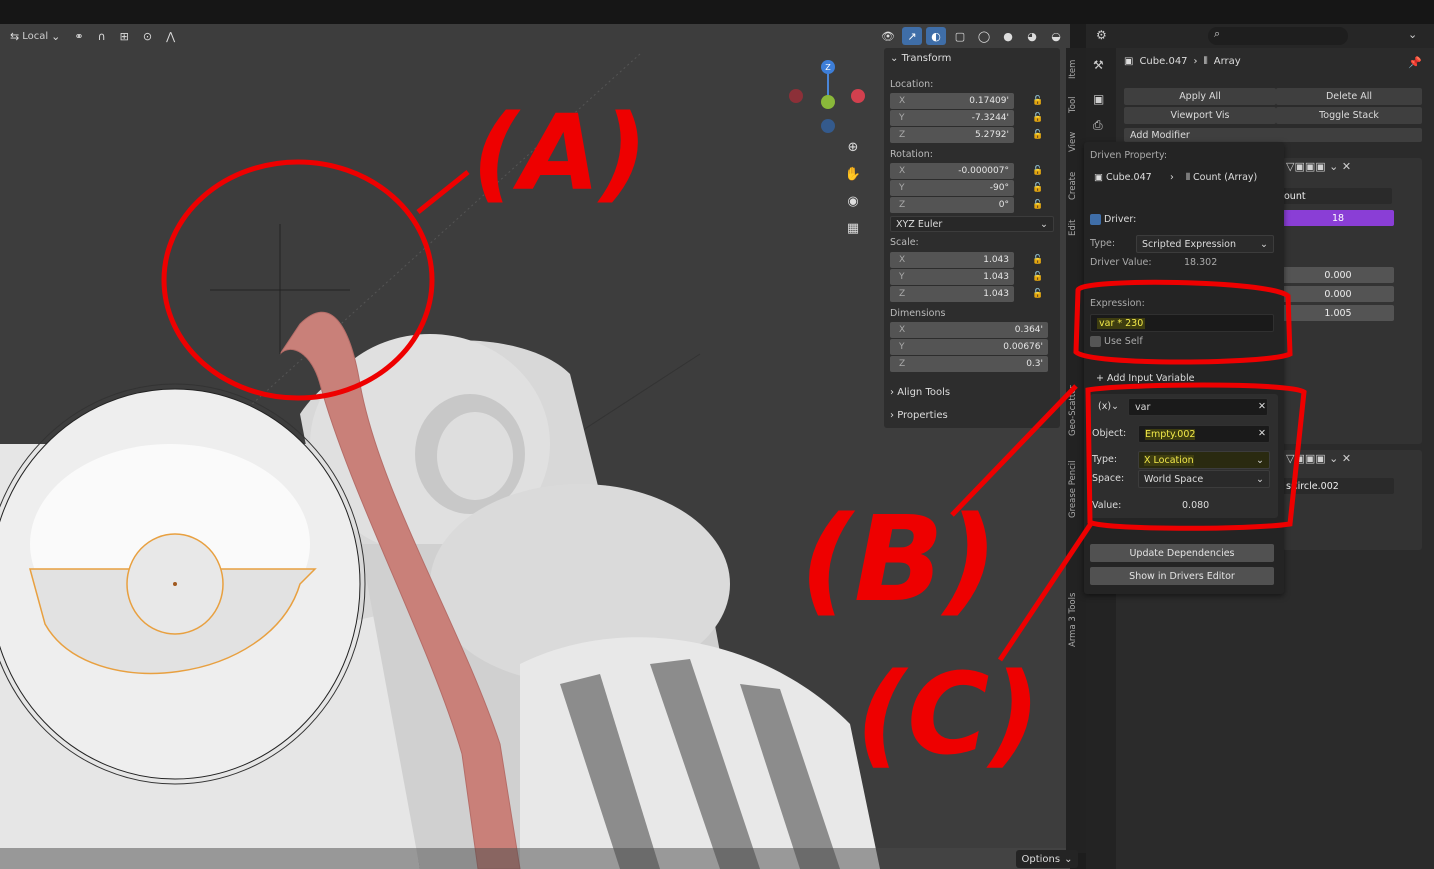 The width and height of the screenshot is (1434, 869). I want to click on expression-input: var * 230, so click(1182, 323).